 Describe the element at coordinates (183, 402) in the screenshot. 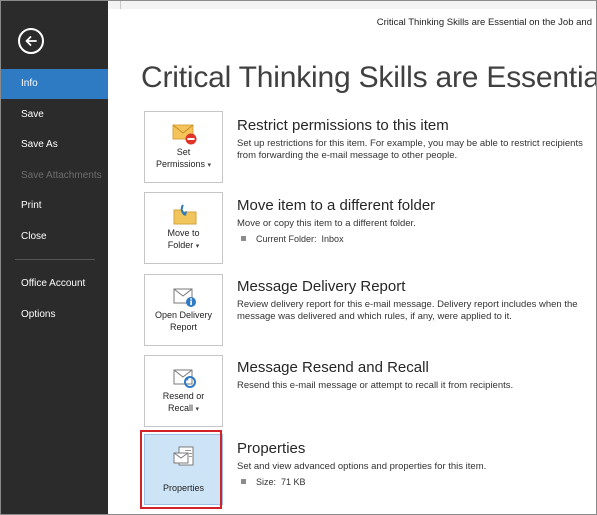

I see `resend-or-recall-label: Resend or Recall ▾` at that location.